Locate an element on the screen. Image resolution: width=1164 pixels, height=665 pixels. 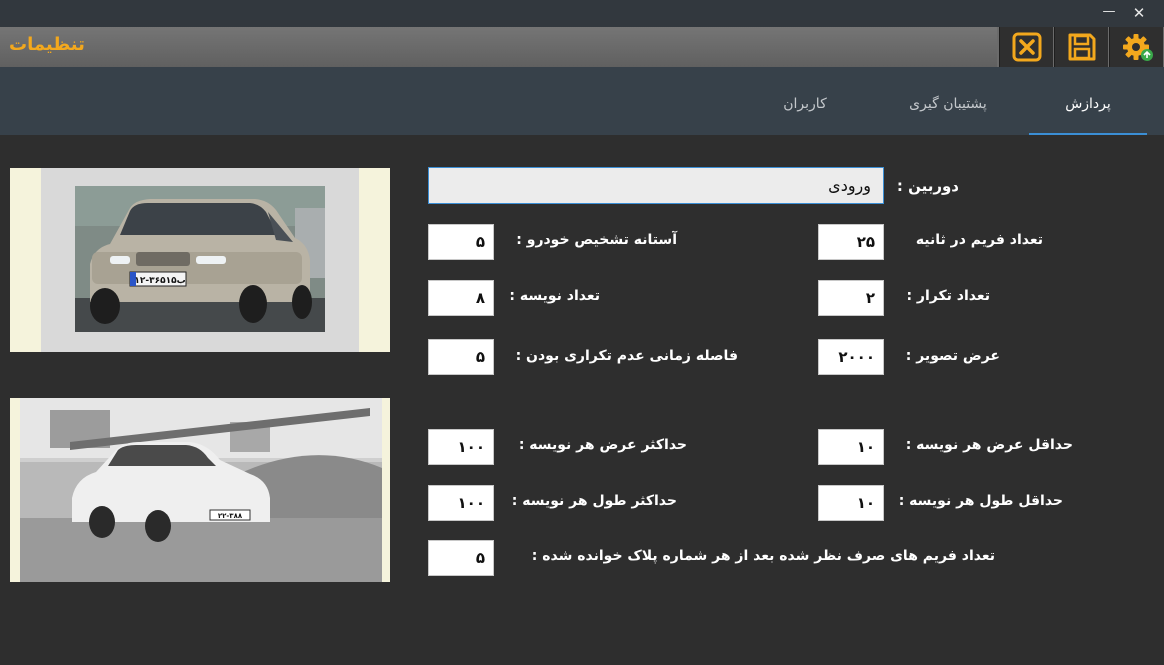
non-repeat-interval-input: ۵ is located at coordinates (461, 357).